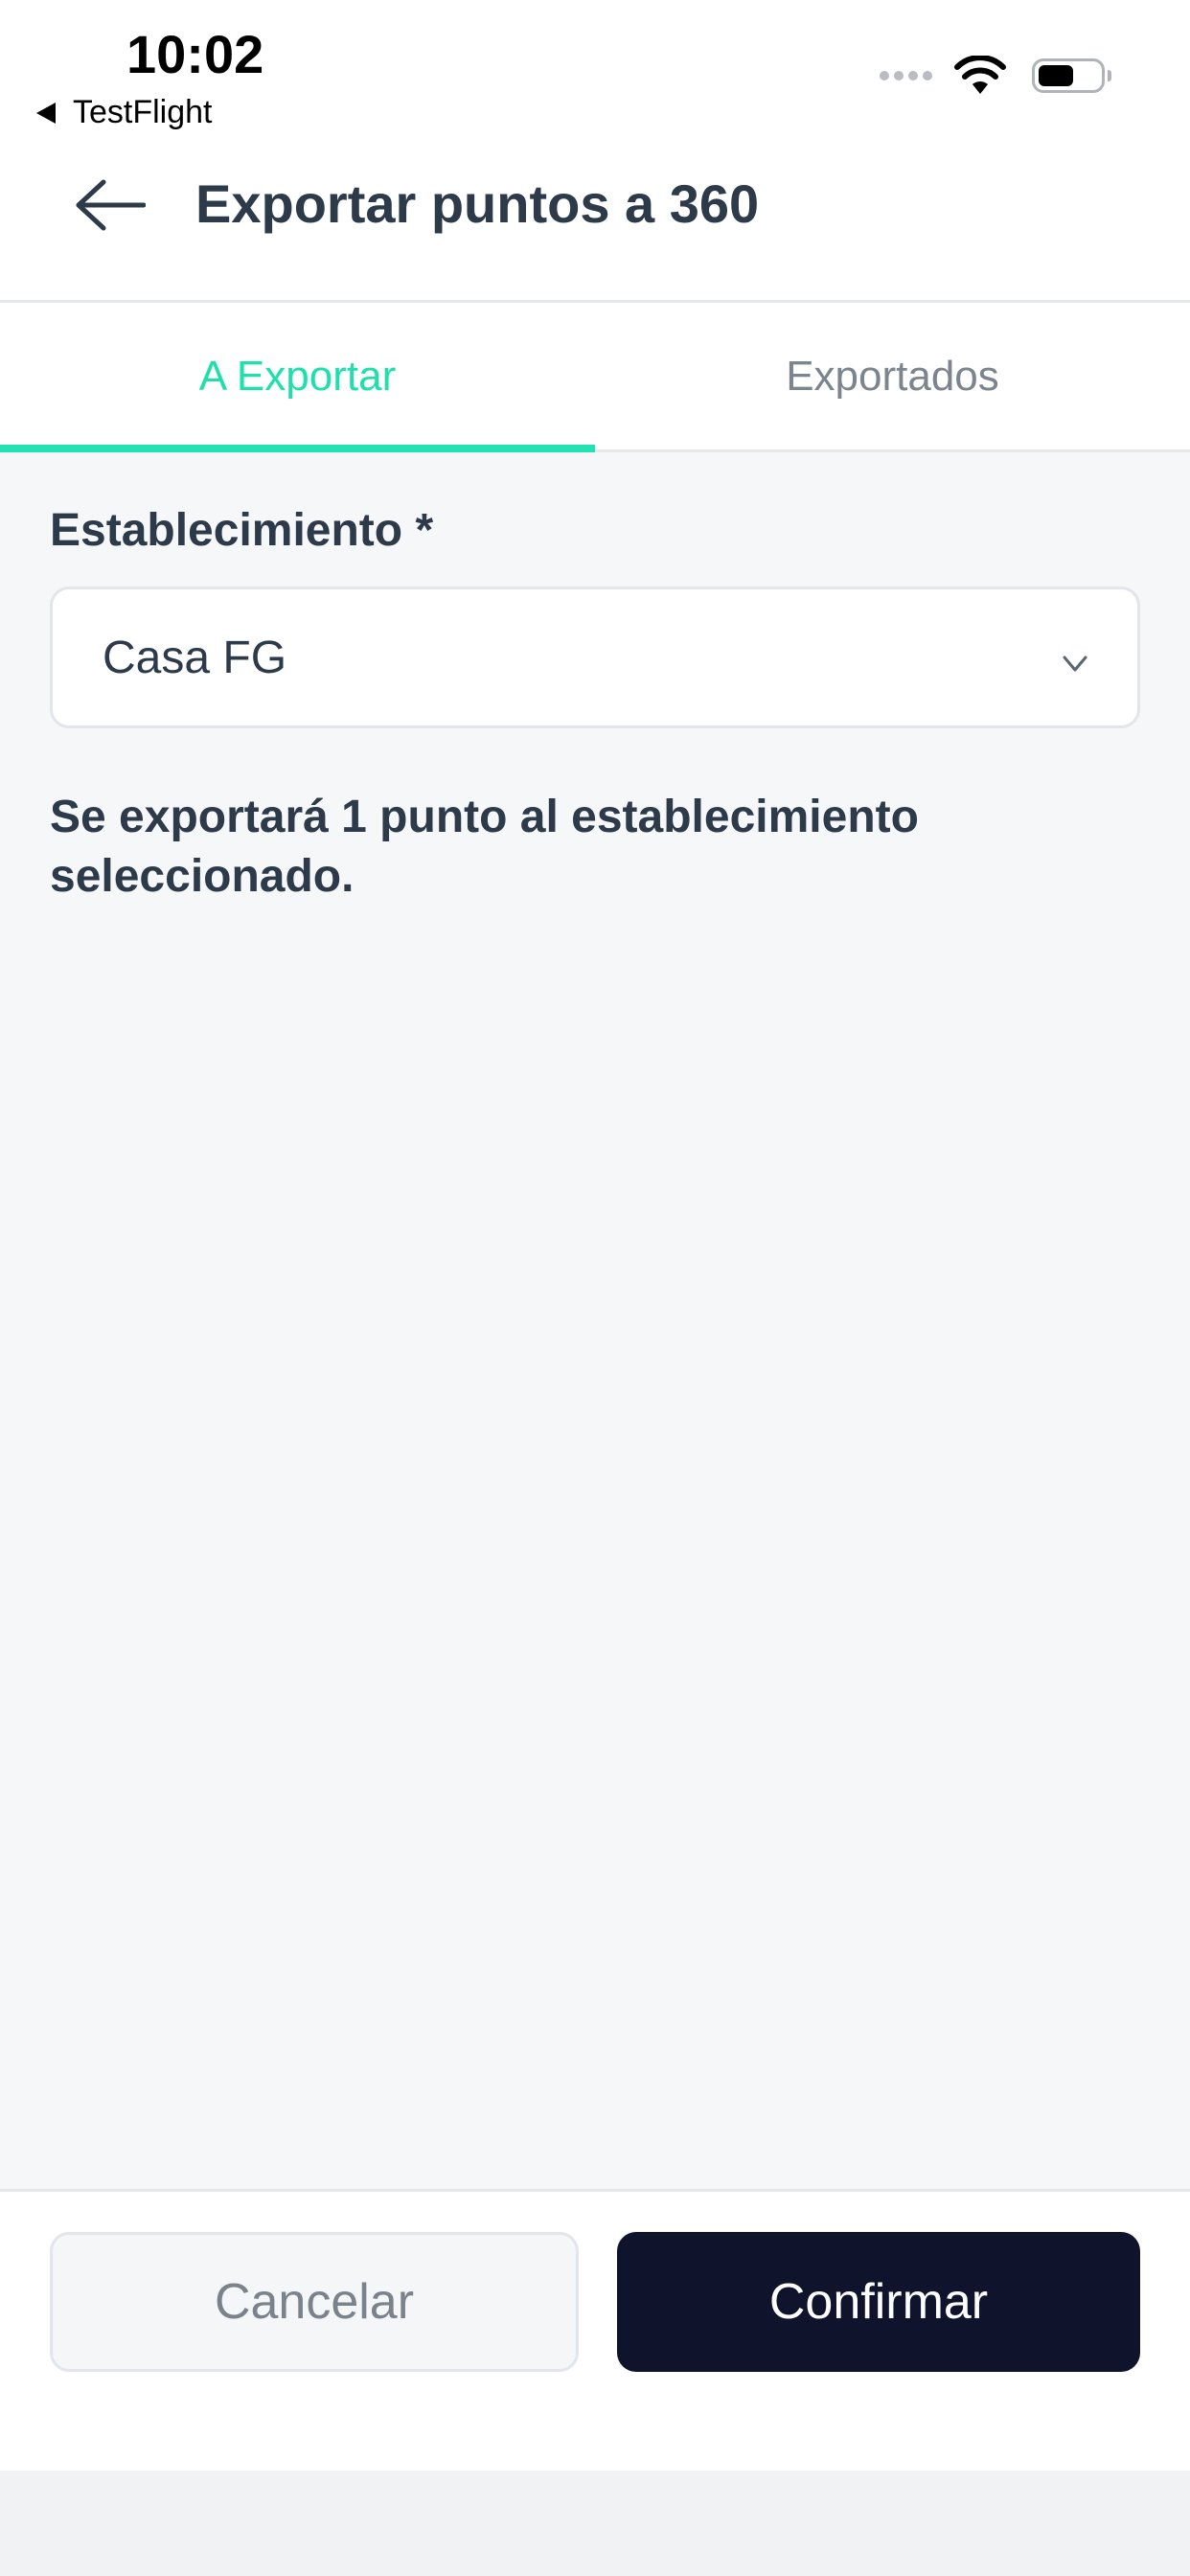  I want to click on status-back-label: TestFlight, so click(143, 112).